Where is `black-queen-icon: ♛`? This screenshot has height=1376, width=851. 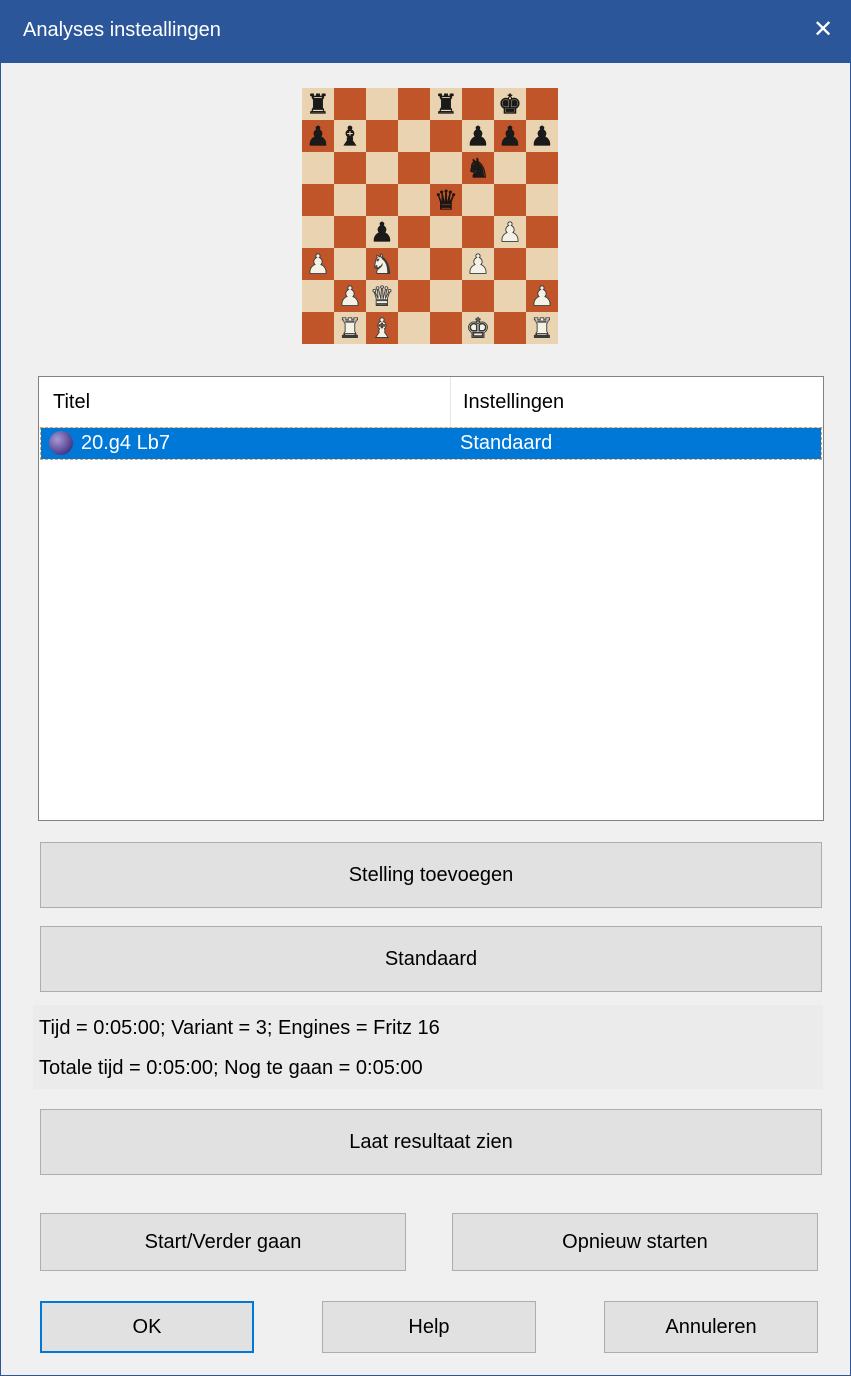
black-queen-icon: ♛ is located at coordinates (446, 201).